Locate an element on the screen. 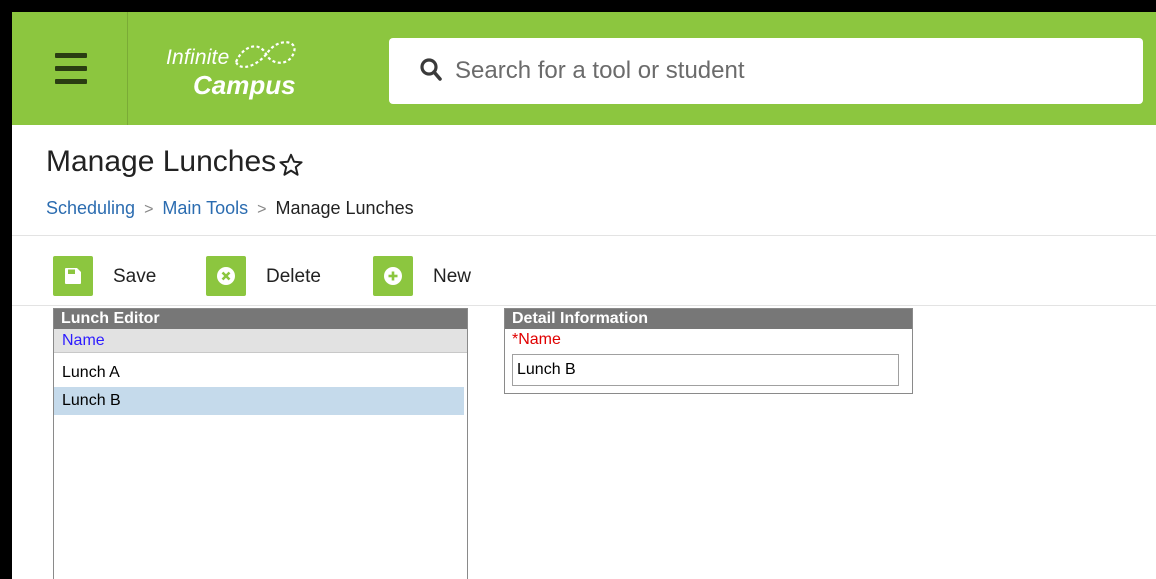 This screenshot has width=1156, height=579. new-button: New is located at coordinates (428, 276).